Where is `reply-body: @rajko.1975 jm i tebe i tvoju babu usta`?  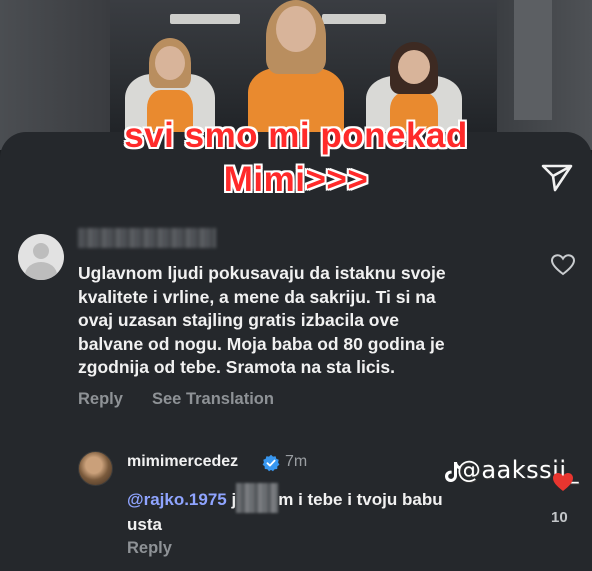
reply-body: @rajko.1975 jm i tebe i tvoju babu usta is located at coordinates (327, 509).